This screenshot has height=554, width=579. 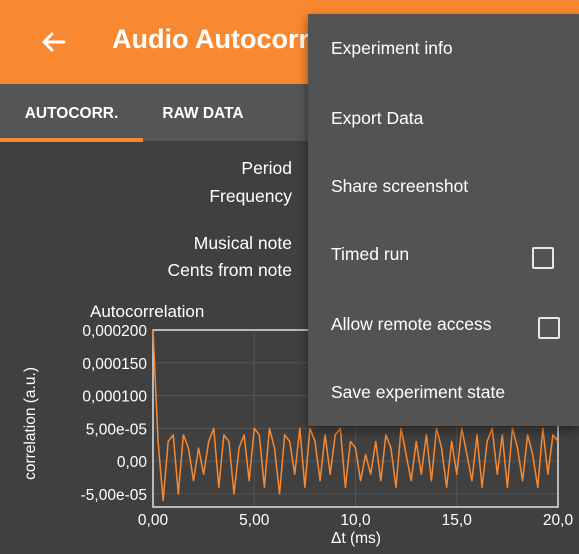 I want to click on tab-raw-data: RAW DATA, so click(x=203, y=112).